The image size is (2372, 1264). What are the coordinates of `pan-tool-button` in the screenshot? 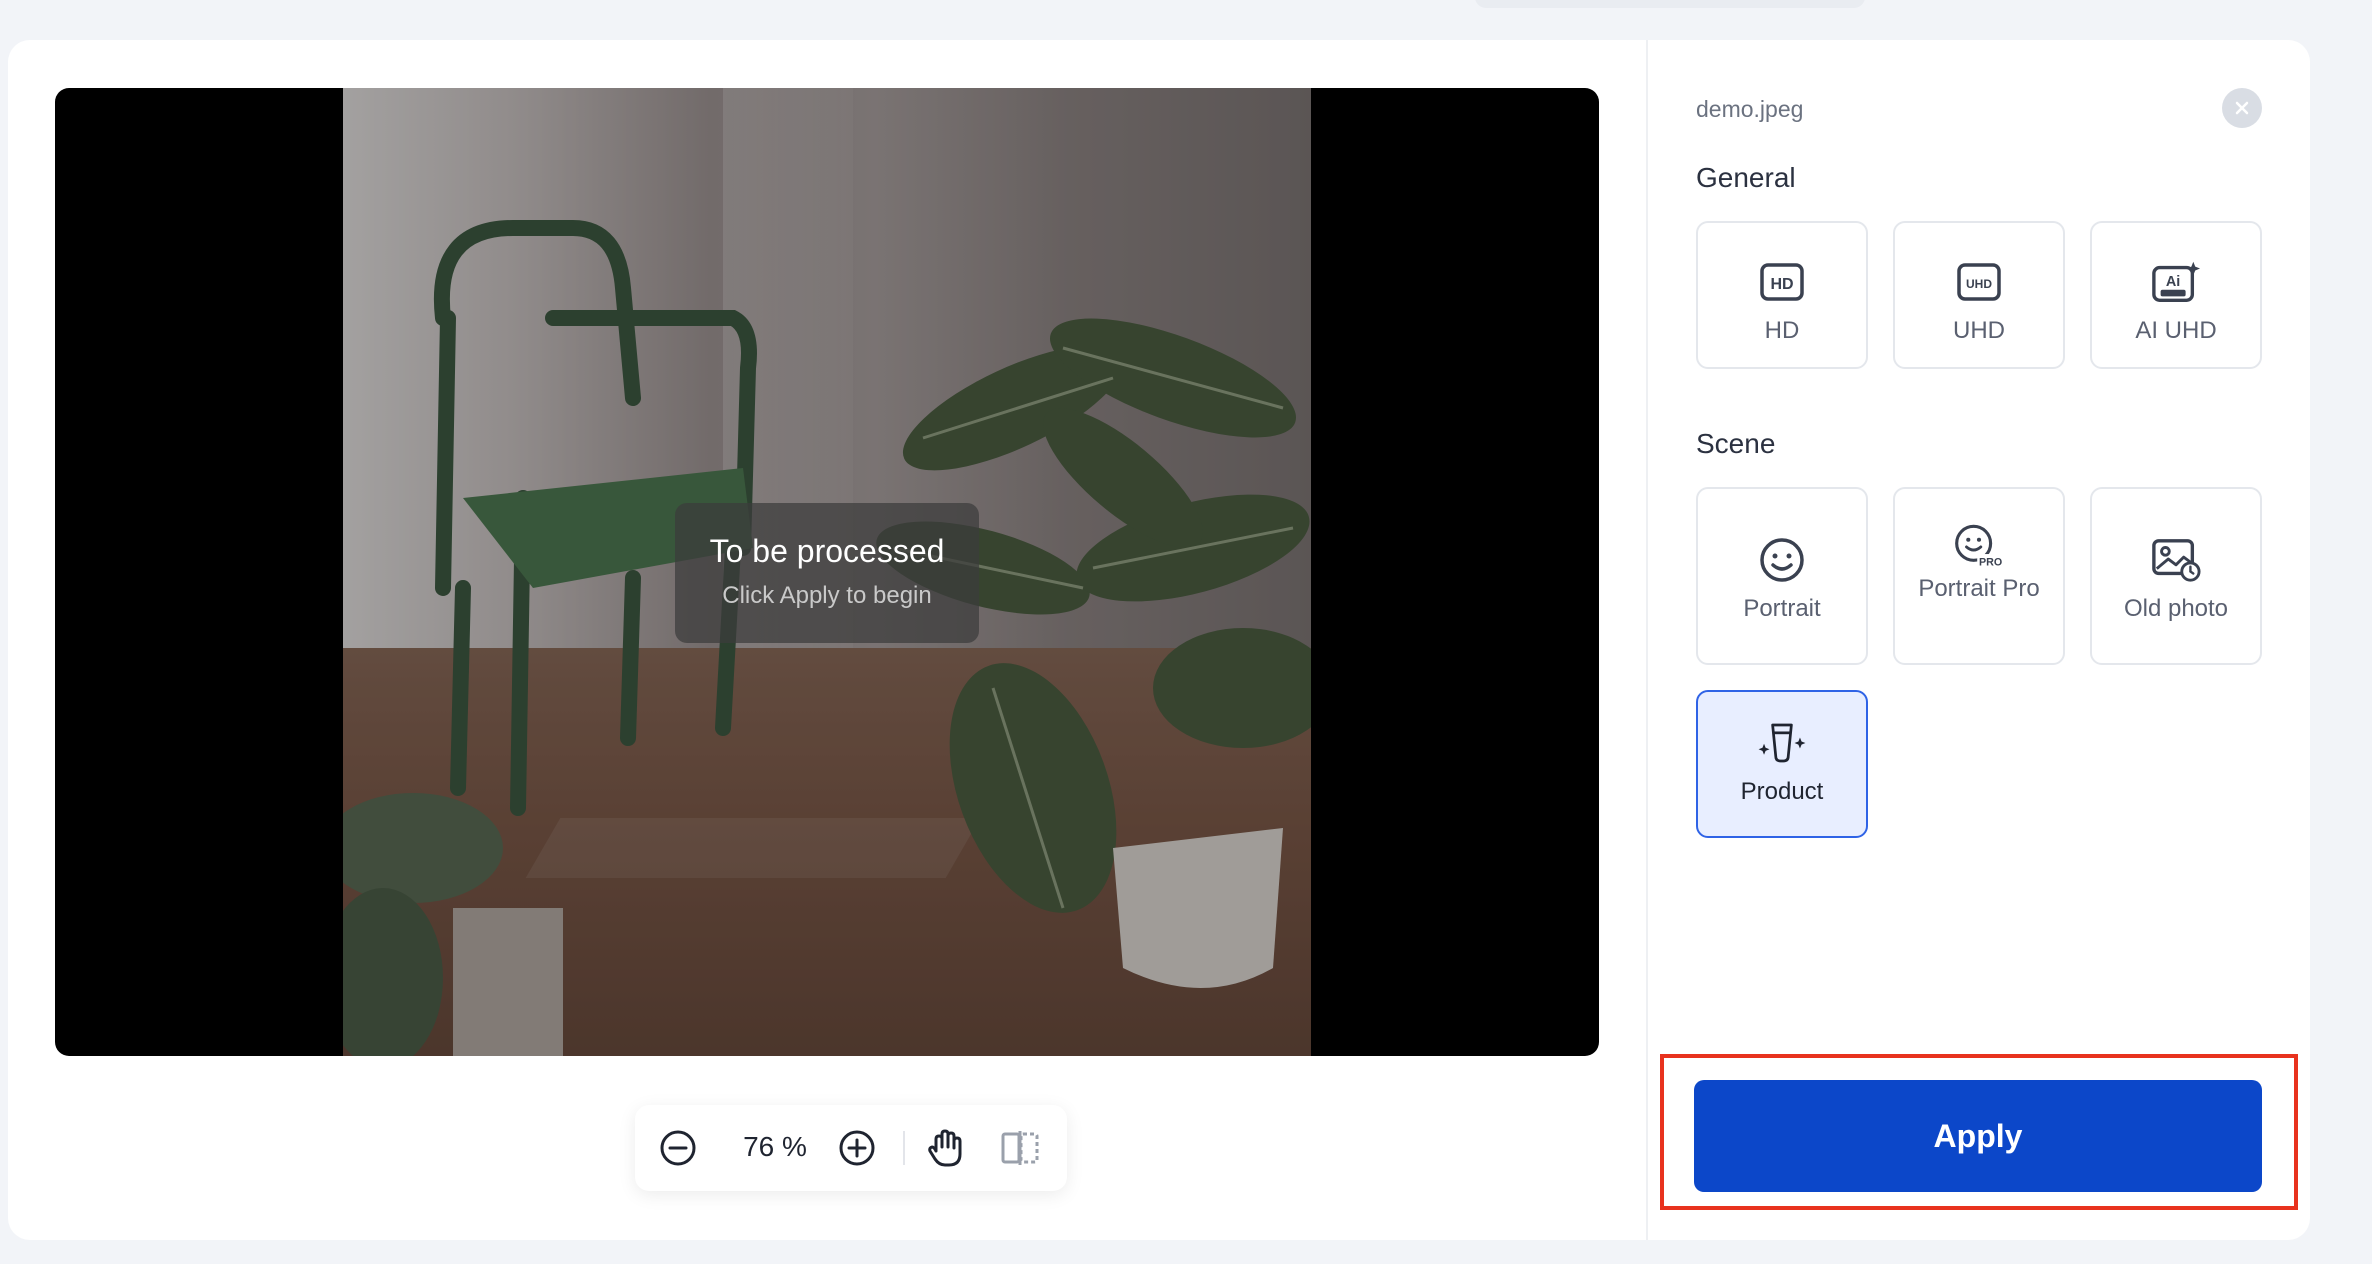 It's located at (946, 1148).